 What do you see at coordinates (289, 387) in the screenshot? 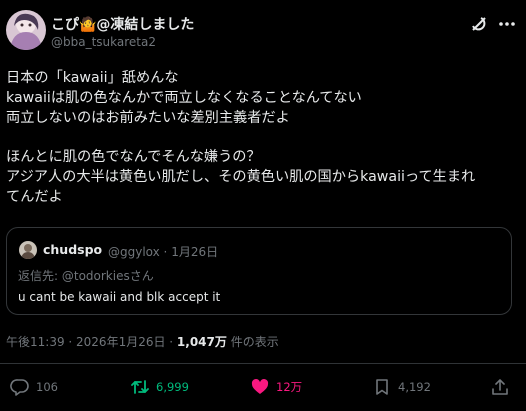
I see `like-count: 12万` at bounding box center [289, 387].